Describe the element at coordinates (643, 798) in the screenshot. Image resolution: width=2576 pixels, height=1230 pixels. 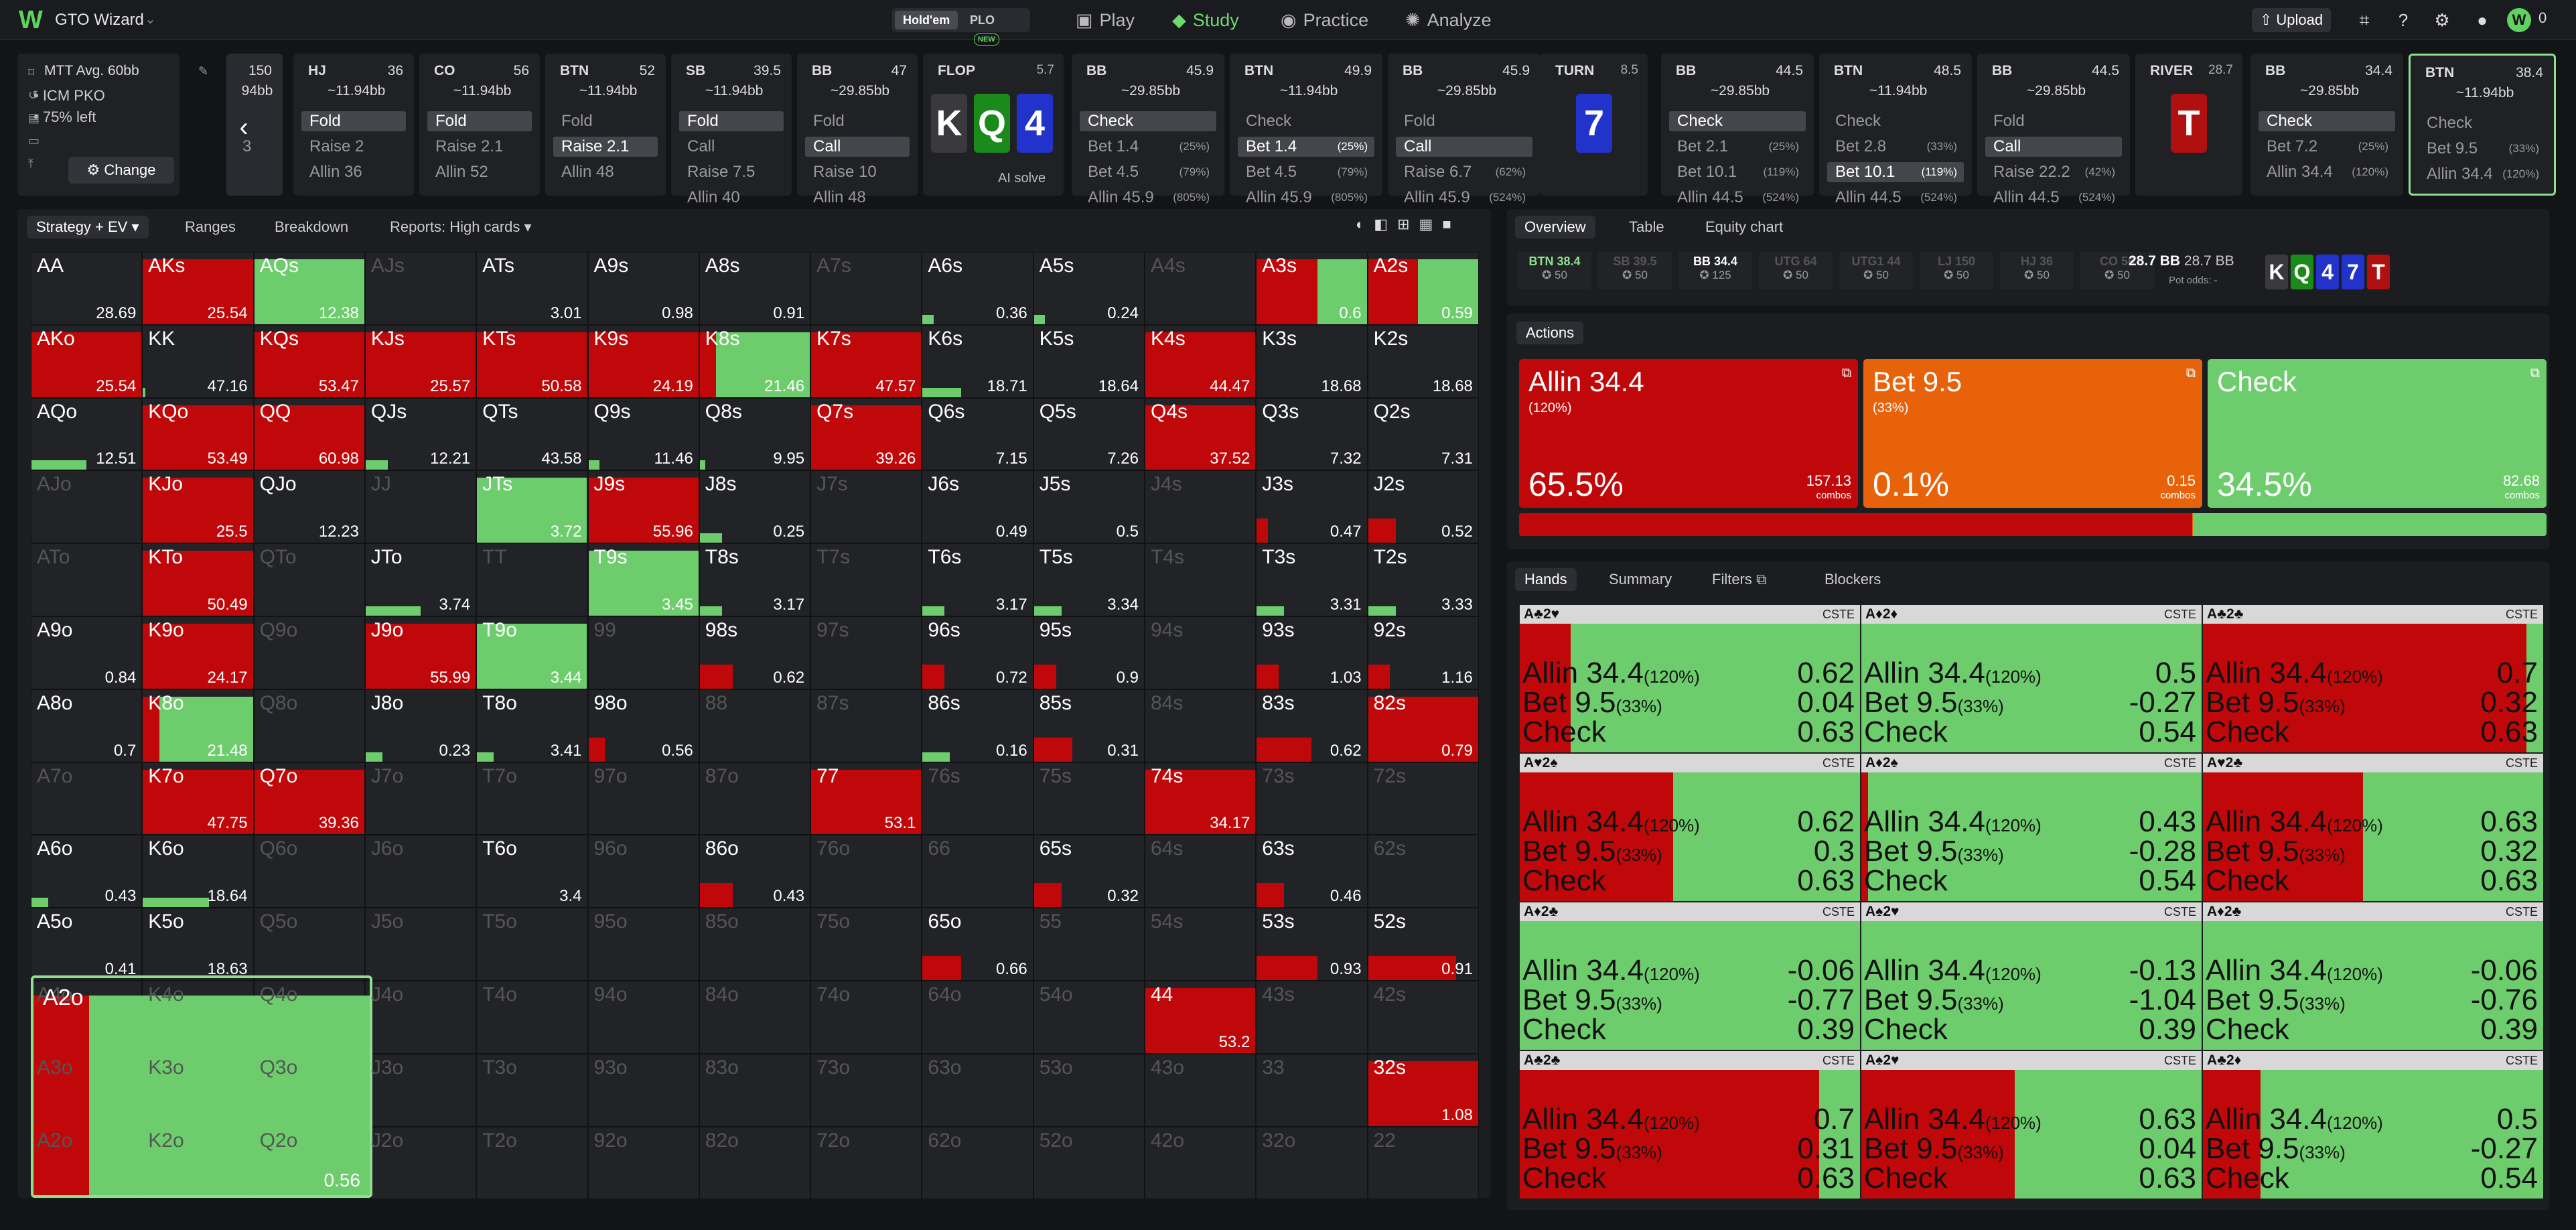
I see `hand-cell: 97o` at that location.